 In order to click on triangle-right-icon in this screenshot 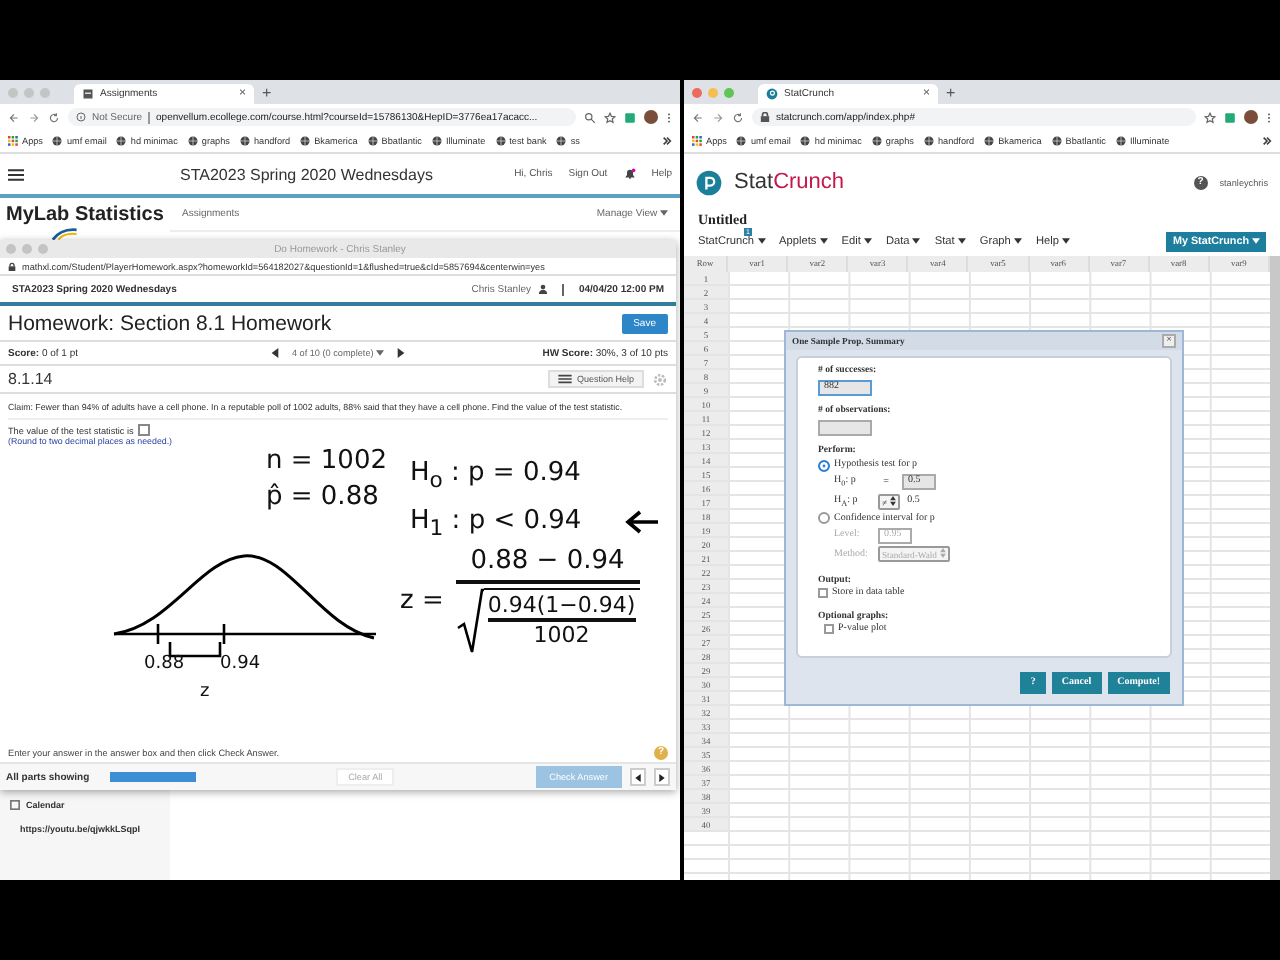, I will do `click(662, 777)`.